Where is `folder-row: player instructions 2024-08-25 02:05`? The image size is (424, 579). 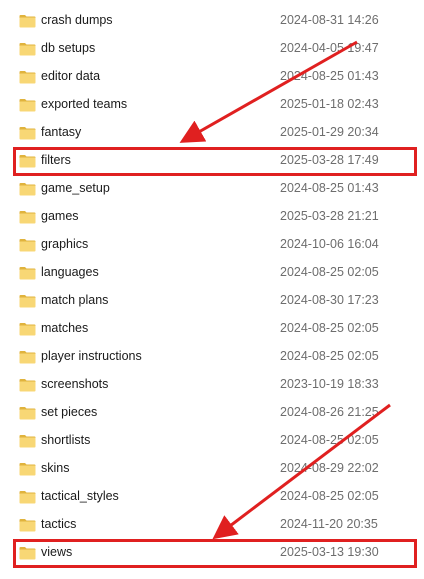
folder-row: player instructions 2024-08-25 02:05 is located at coordinates (212, 357).